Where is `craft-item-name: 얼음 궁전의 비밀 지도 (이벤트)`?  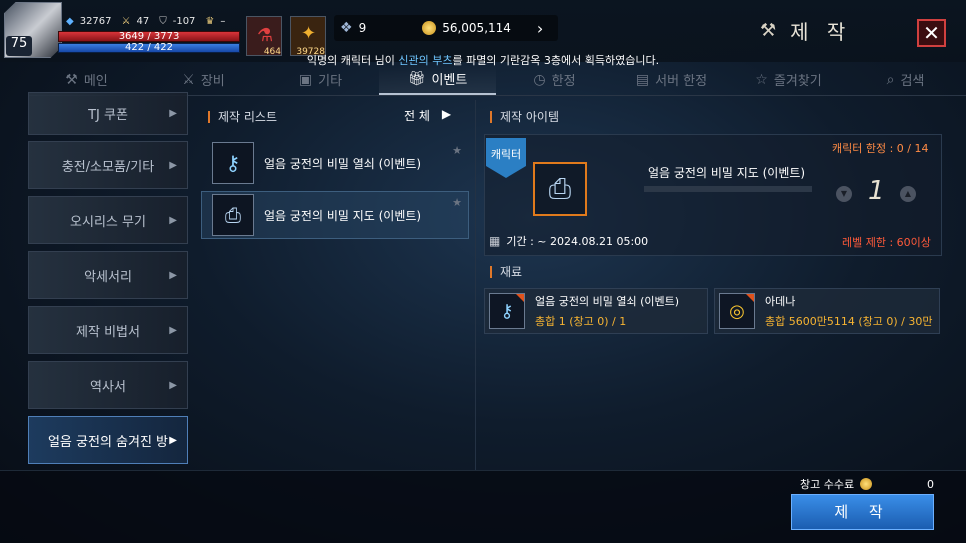 craft-item-name: 얼음 궁전의 비밀 지도 (이벤트) is located at coordinates (727, 173).